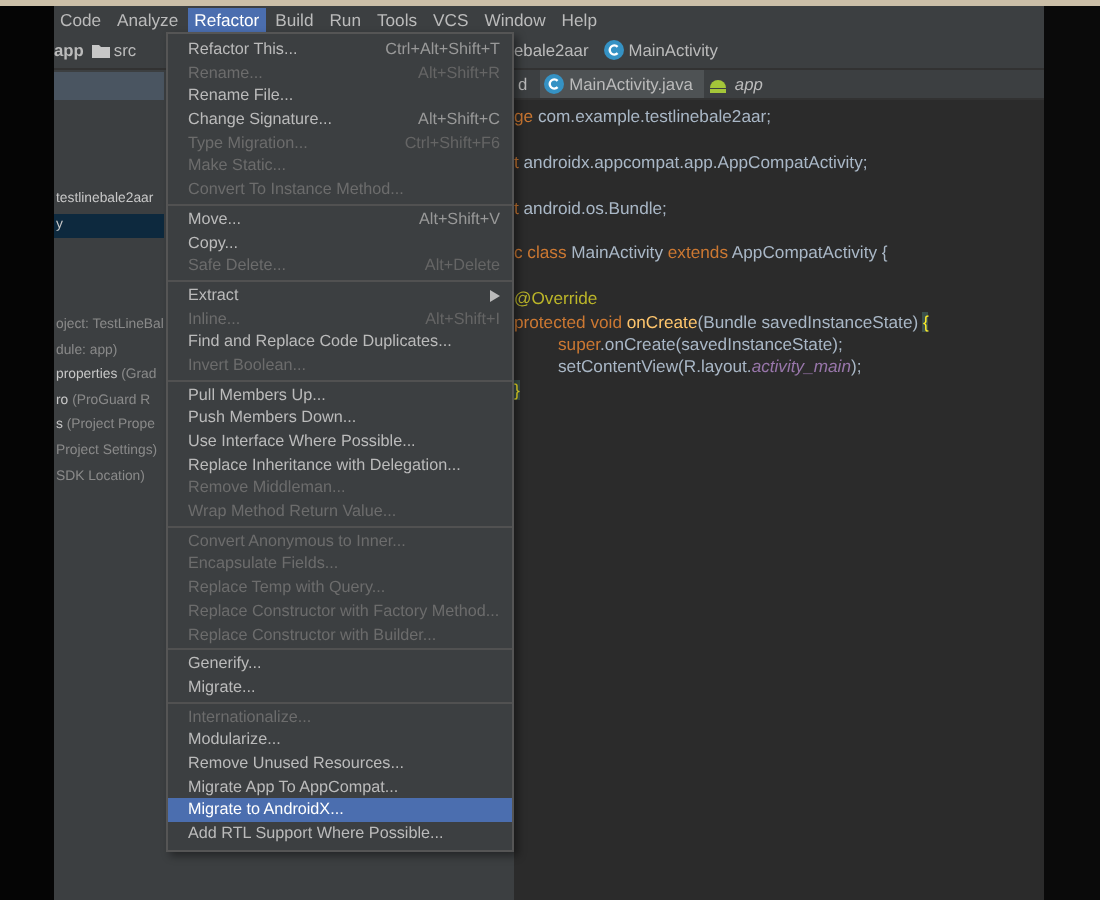 Image resolution: width=1100 pixels, height=900 pixels. I want to click on submenu-arrow-icon, so click(495, 295).